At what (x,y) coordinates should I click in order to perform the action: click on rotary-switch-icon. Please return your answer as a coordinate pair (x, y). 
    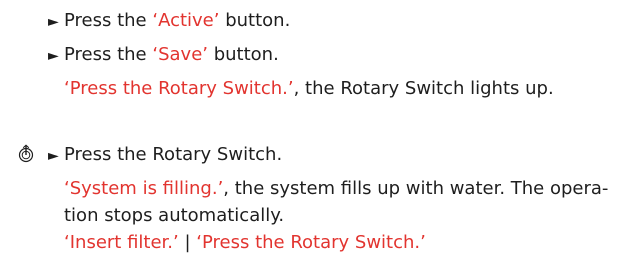
    Looking at the image, I should click on (26, 153).